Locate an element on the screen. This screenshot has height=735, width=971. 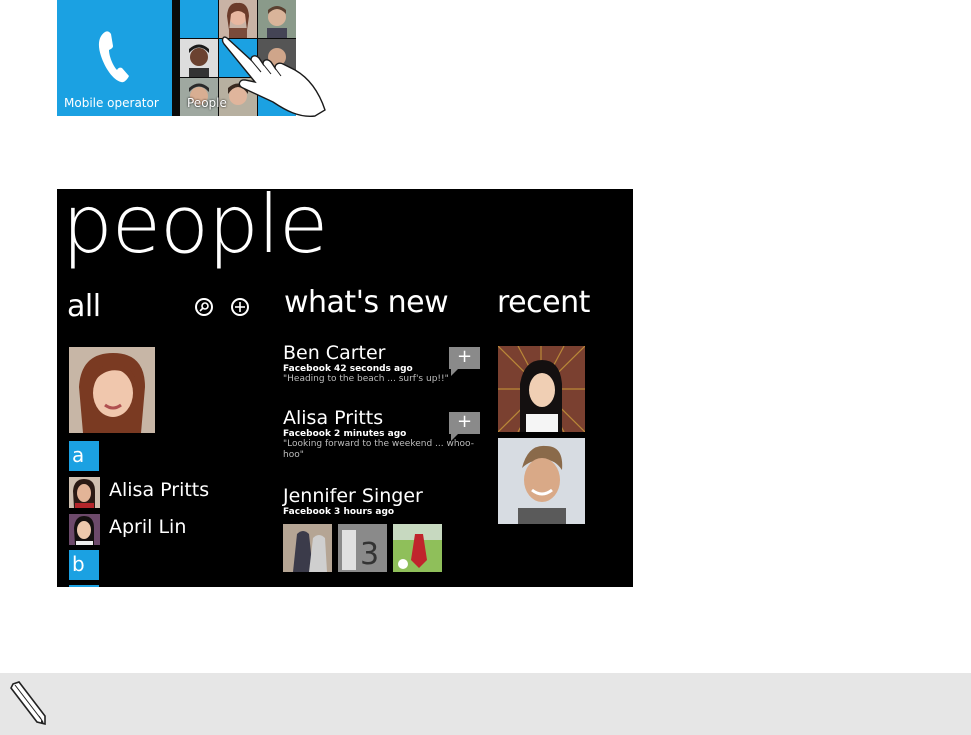
section-heading-all: all is located at coordinates (84, 306).